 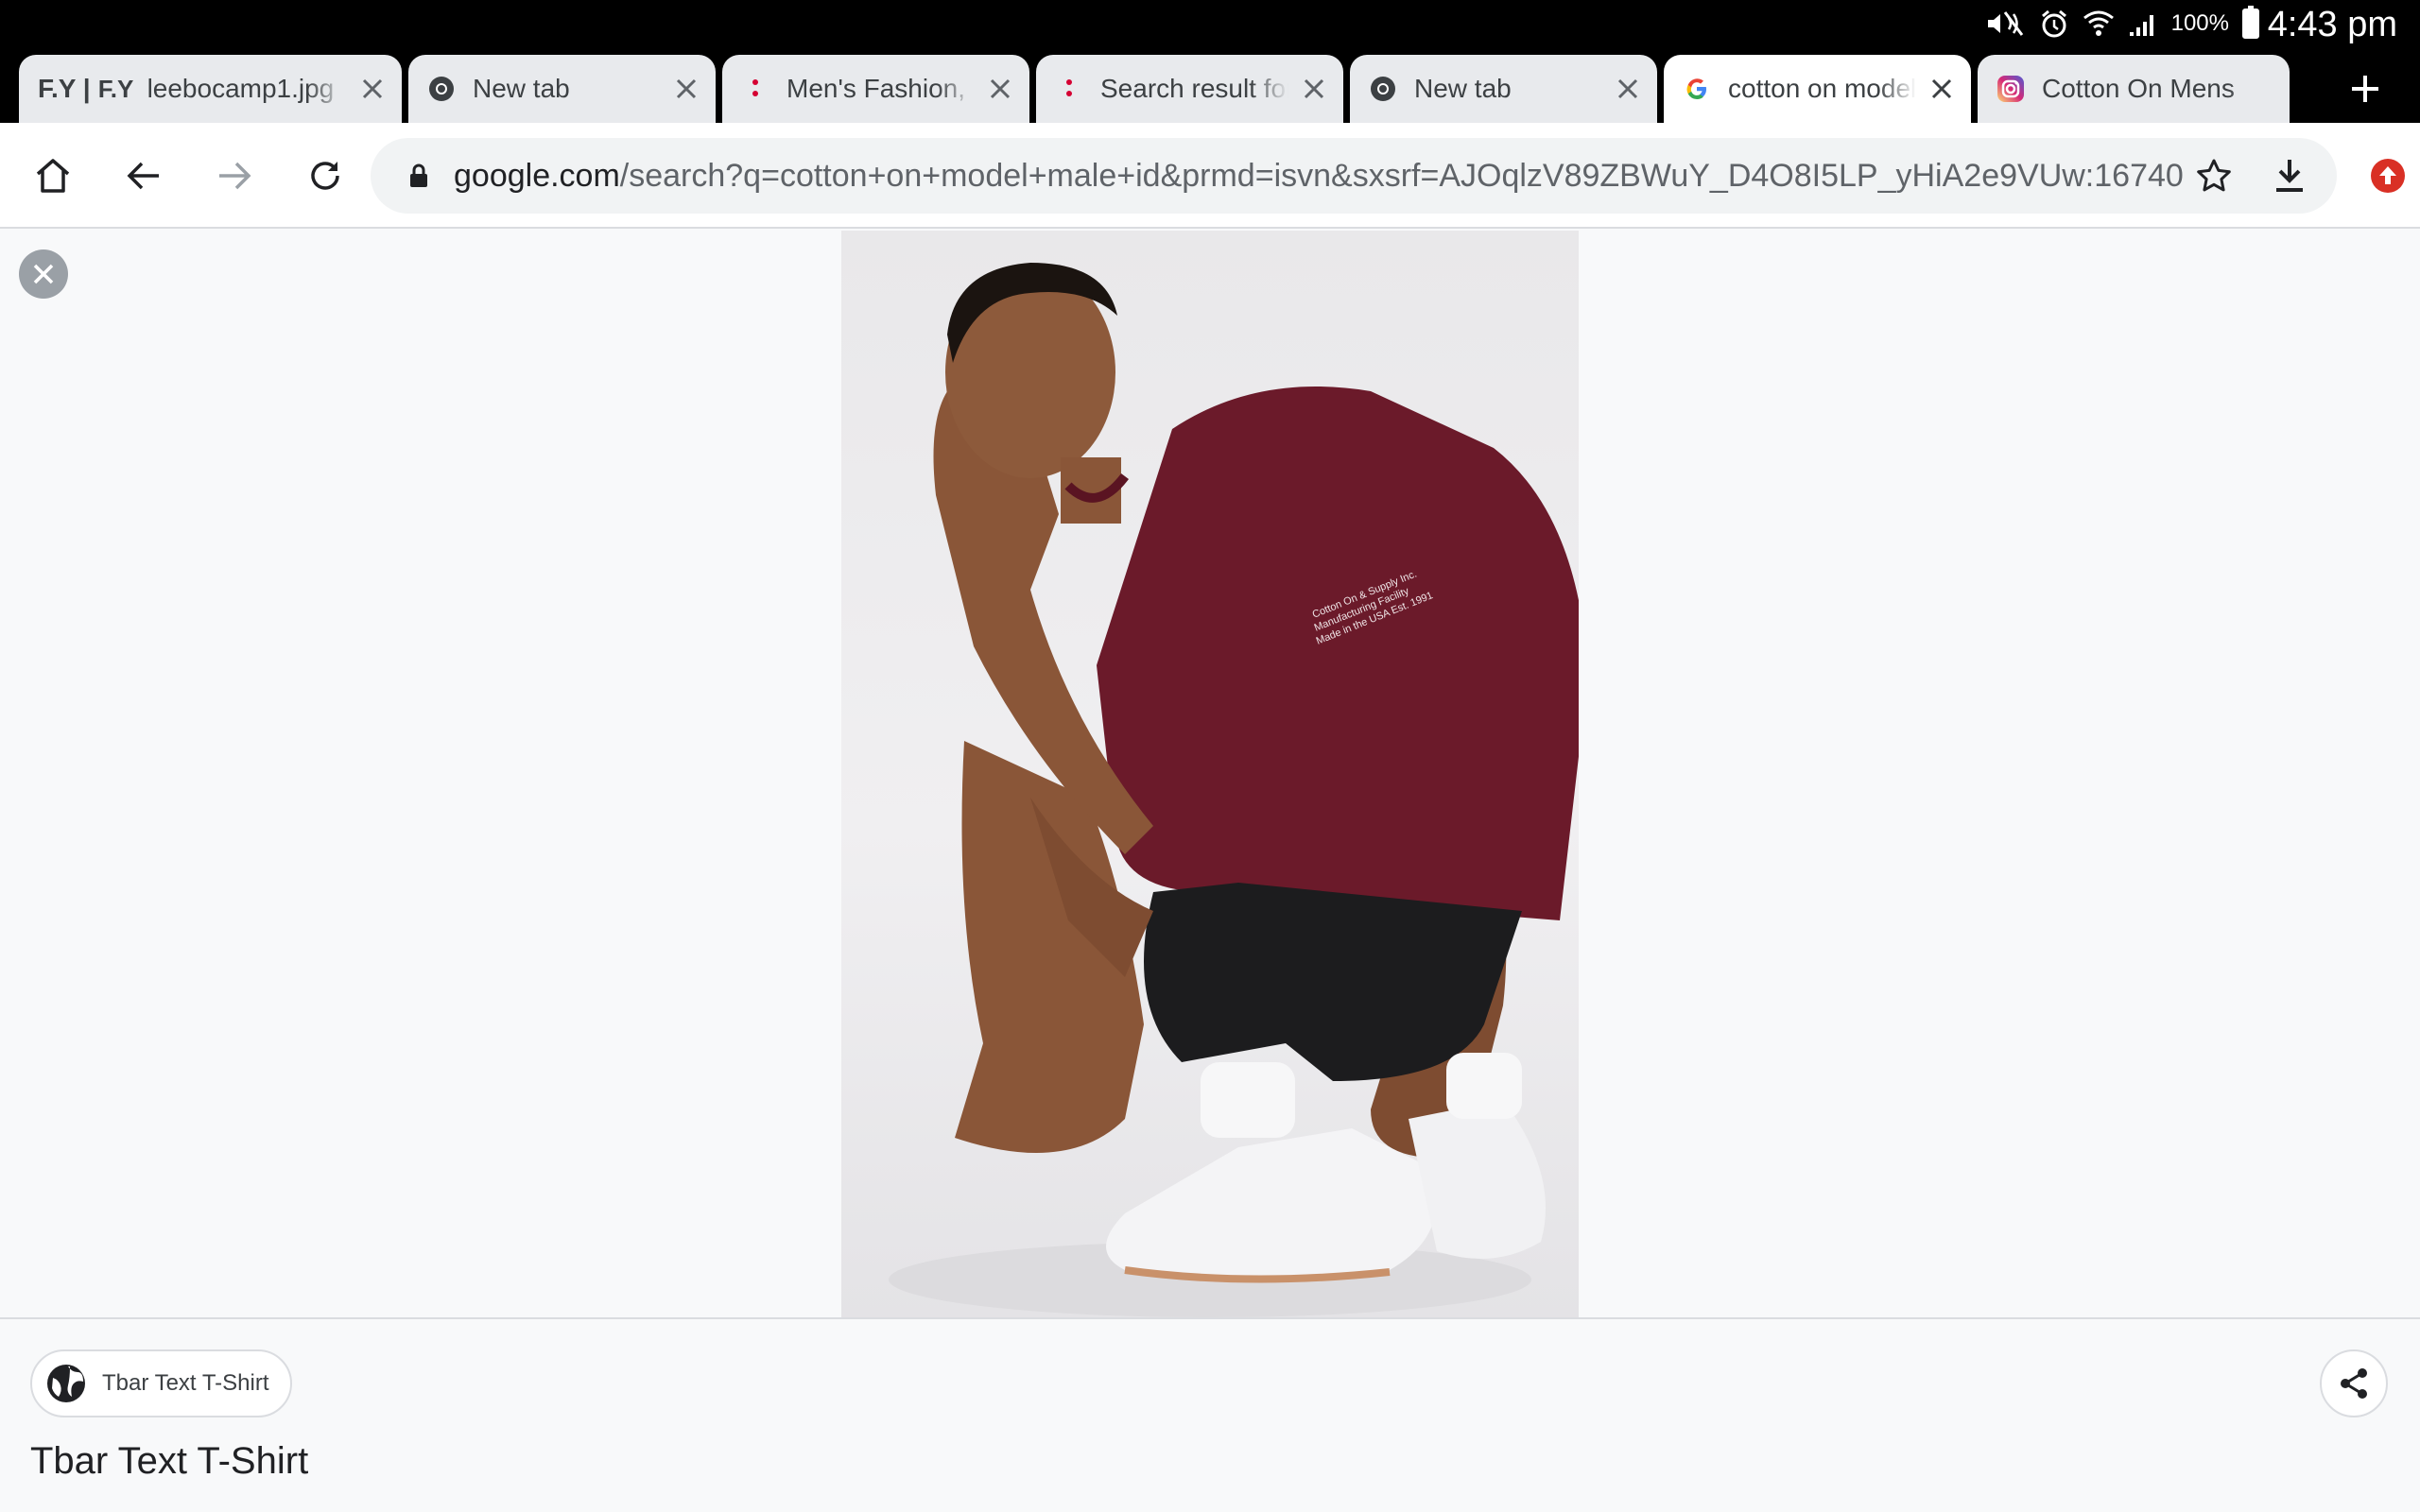 I want to click on tab-search-result: Search result for, so click(x=1189, y=89).